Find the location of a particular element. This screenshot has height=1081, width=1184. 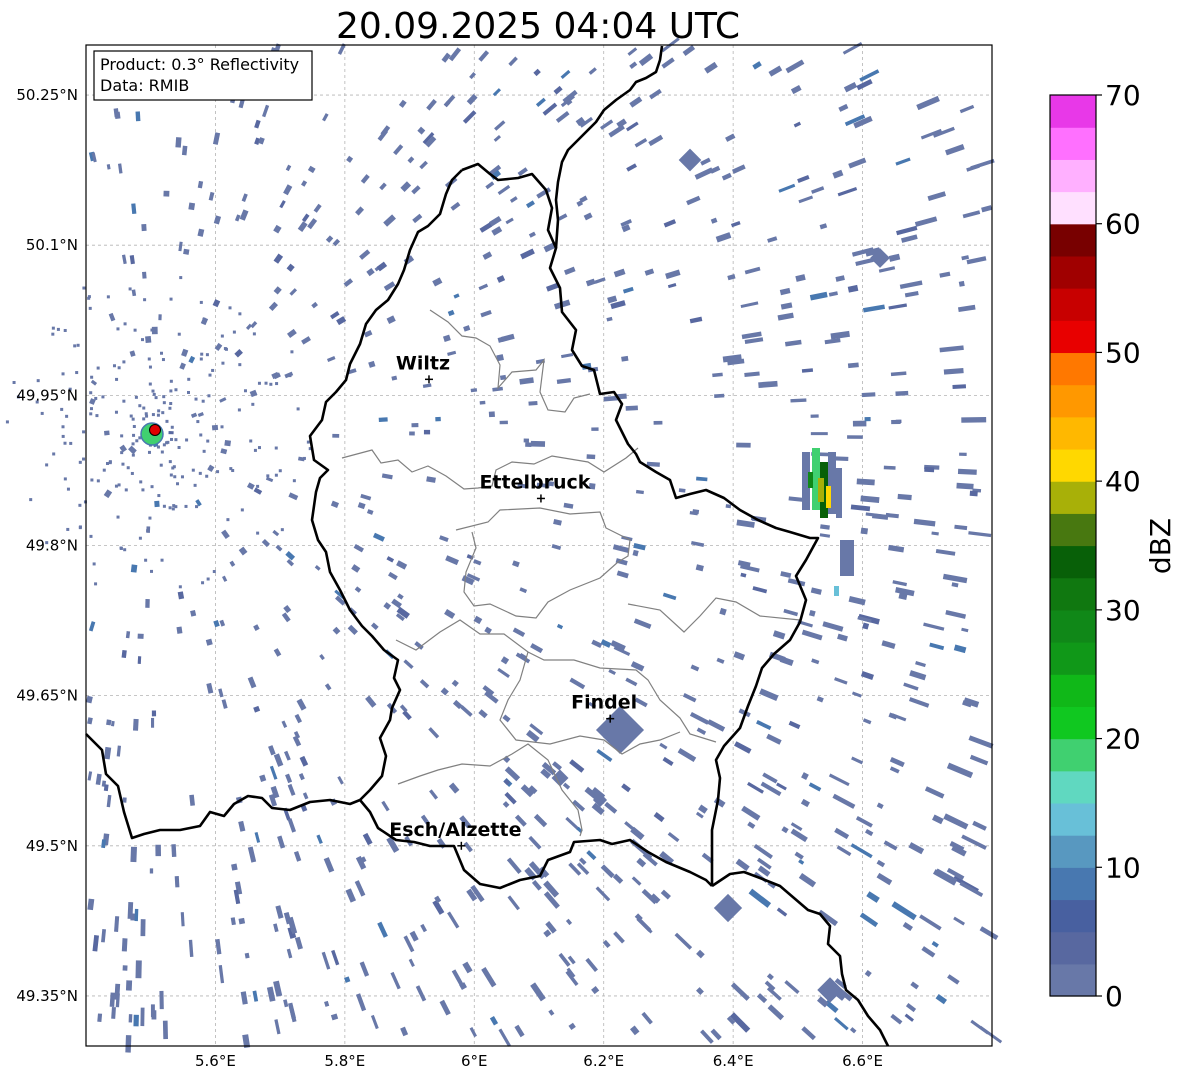

colorbar-tick-label: 70 is located at coordinates (1123, 95).